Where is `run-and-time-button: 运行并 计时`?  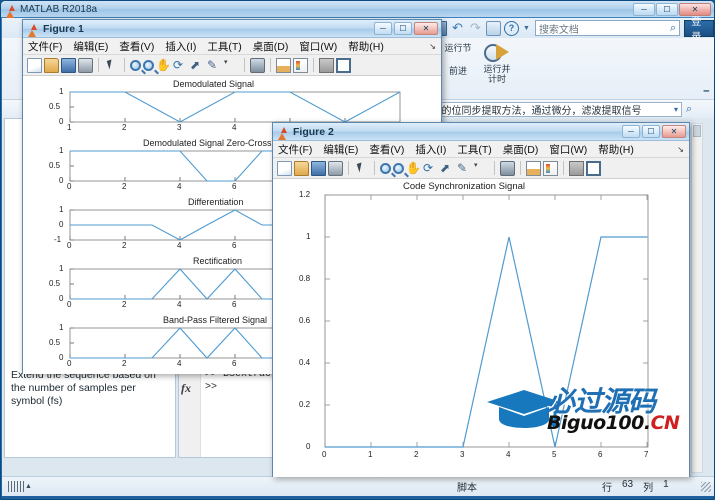 run-and-time-button: 运行并 计时 is located at coordinates (497, 62).